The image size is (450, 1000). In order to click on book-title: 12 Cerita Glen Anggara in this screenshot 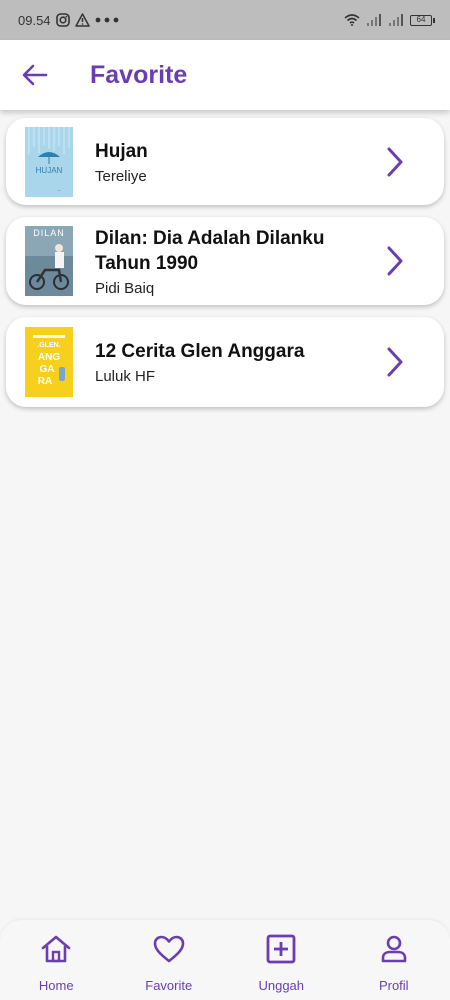, I will do `click(200, 351)`.